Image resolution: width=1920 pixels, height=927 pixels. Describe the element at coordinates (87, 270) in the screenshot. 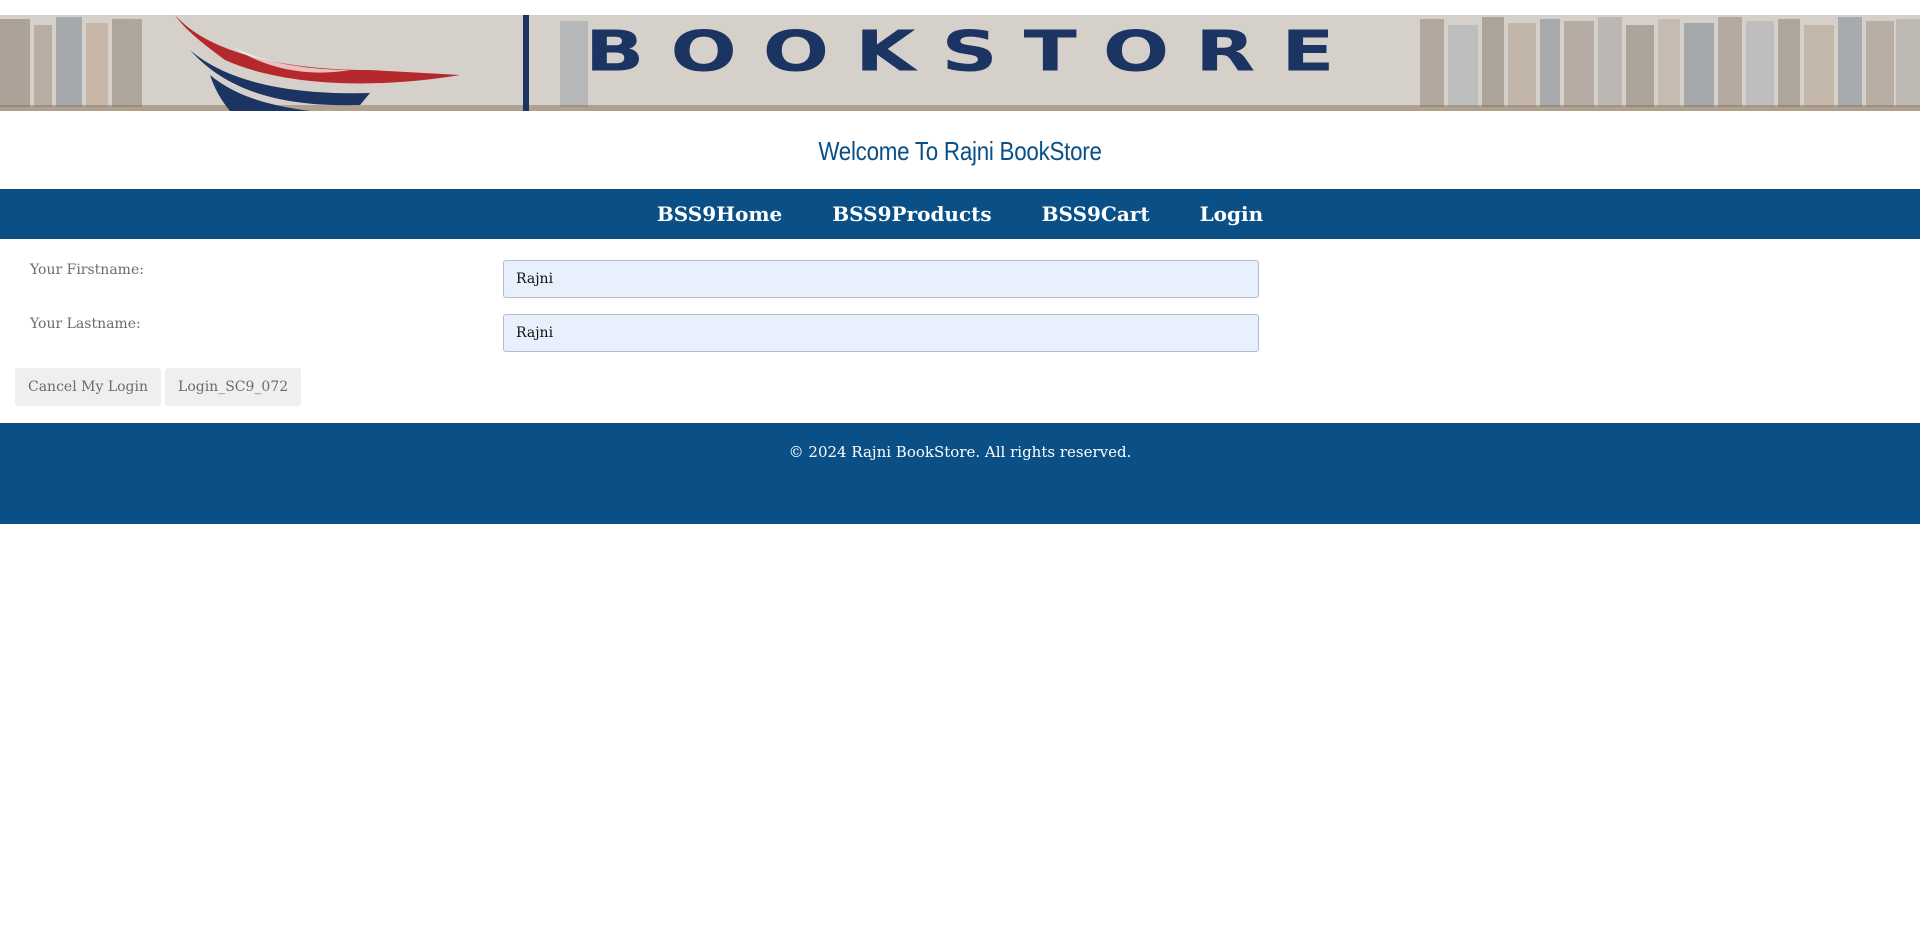

I see `firstname-label: Your Firstname:` at that location.